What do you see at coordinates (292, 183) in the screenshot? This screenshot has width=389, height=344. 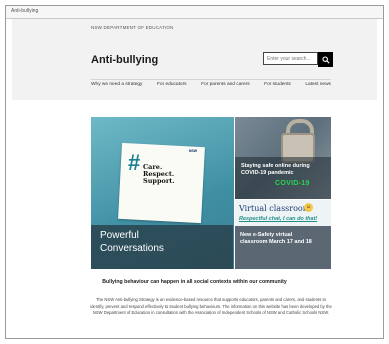 I see `covid-screen-text: COVID-19` at bounding box center [292, 183].